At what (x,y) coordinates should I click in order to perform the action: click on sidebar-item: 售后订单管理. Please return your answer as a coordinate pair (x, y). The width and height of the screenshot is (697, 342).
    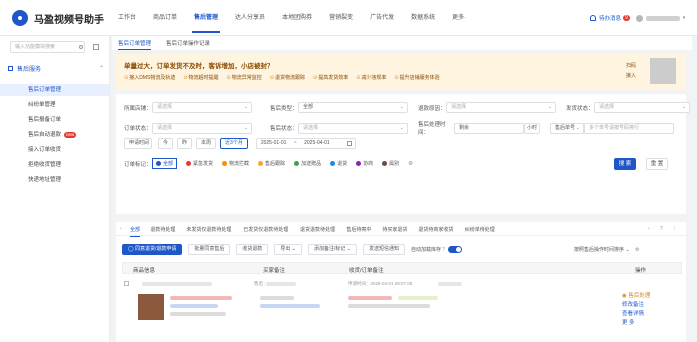
    Looking at the image, I should click on (54, 90).